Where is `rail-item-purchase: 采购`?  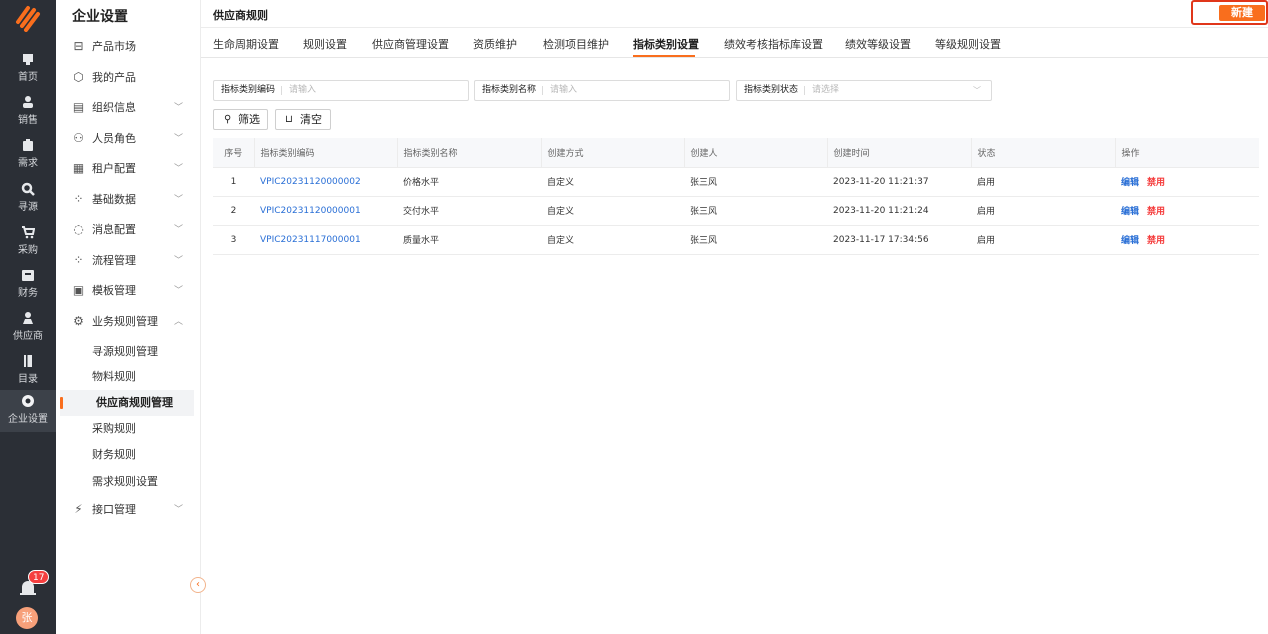 rail-item-purchase: 采购 is located at coordinates (28, 242).